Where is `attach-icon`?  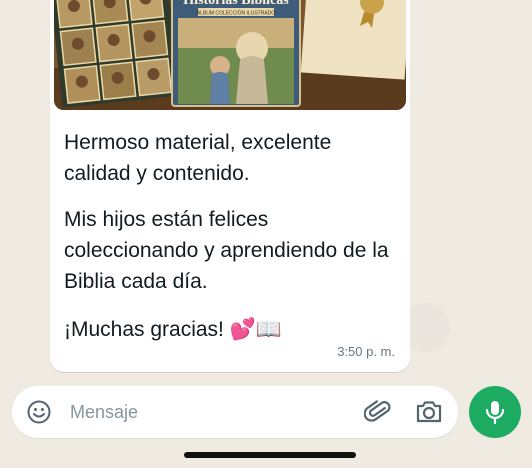
attach-icon is located at coordinates (377, 412).